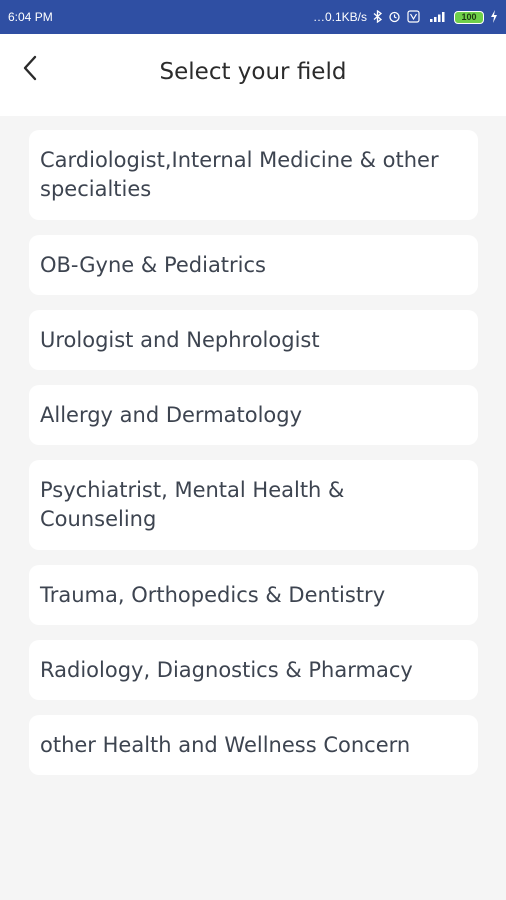 This screenshot has height=900, width=506. What do you see at coordinates (171, 414) in the screenshot?
I see `field-item-label: Allergy and Dermatology` at bounding box center [171, 414].